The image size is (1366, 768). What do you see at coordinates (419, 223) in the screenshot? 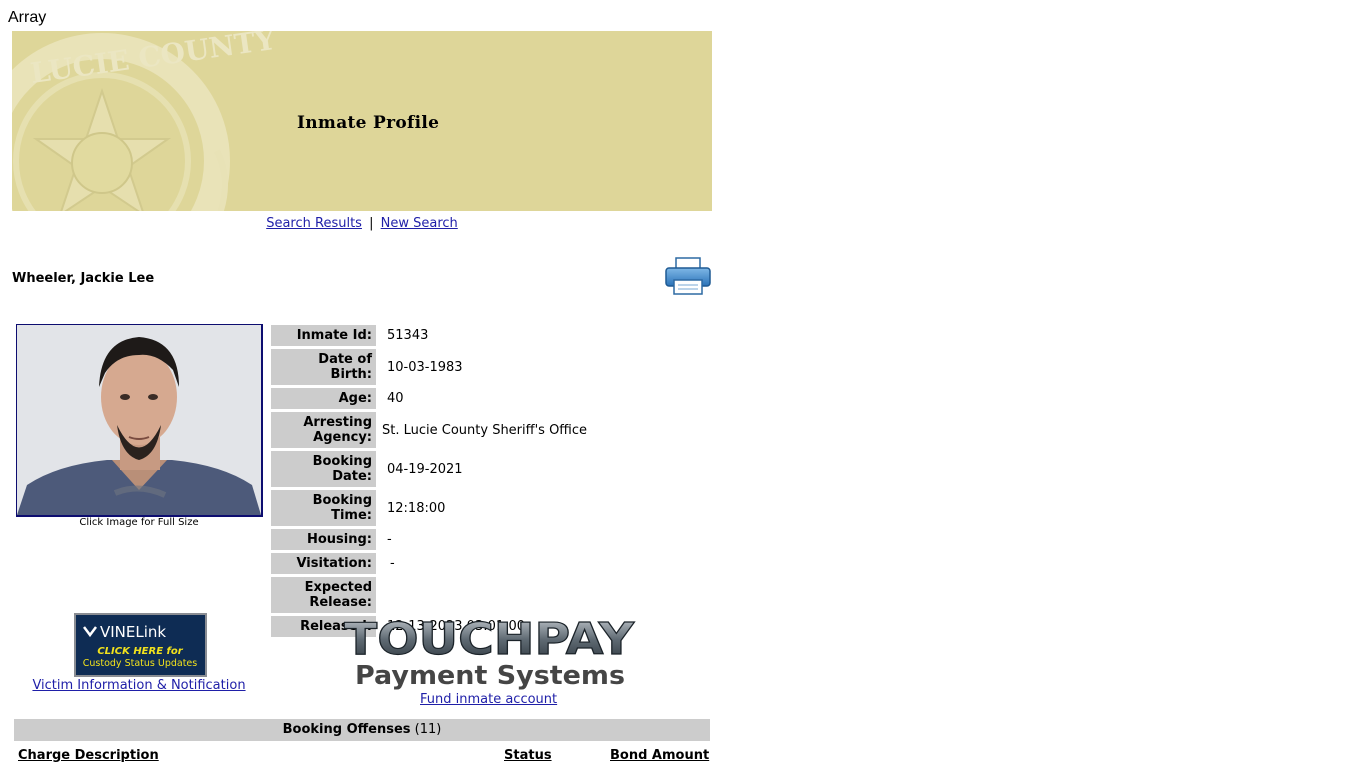
I see `new-search-link: New Search` at bounding box center [419, 223].